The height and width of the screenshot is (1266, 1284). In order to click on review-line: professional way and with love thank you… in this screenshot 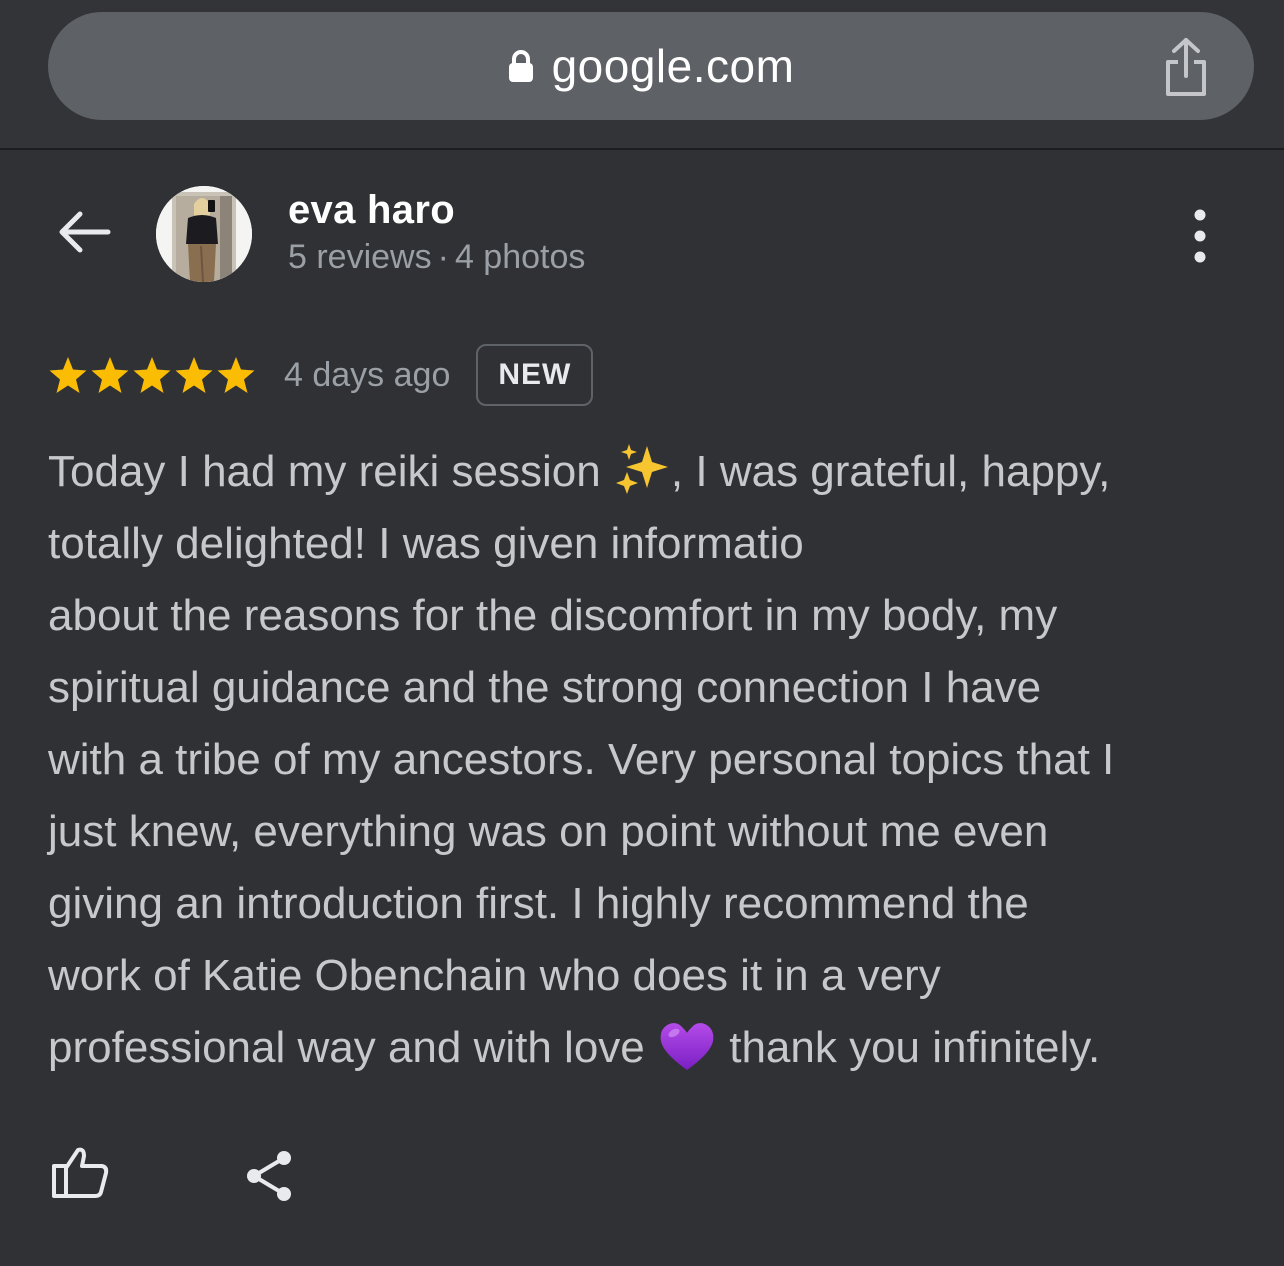, I will do `click(648, 1048)`.